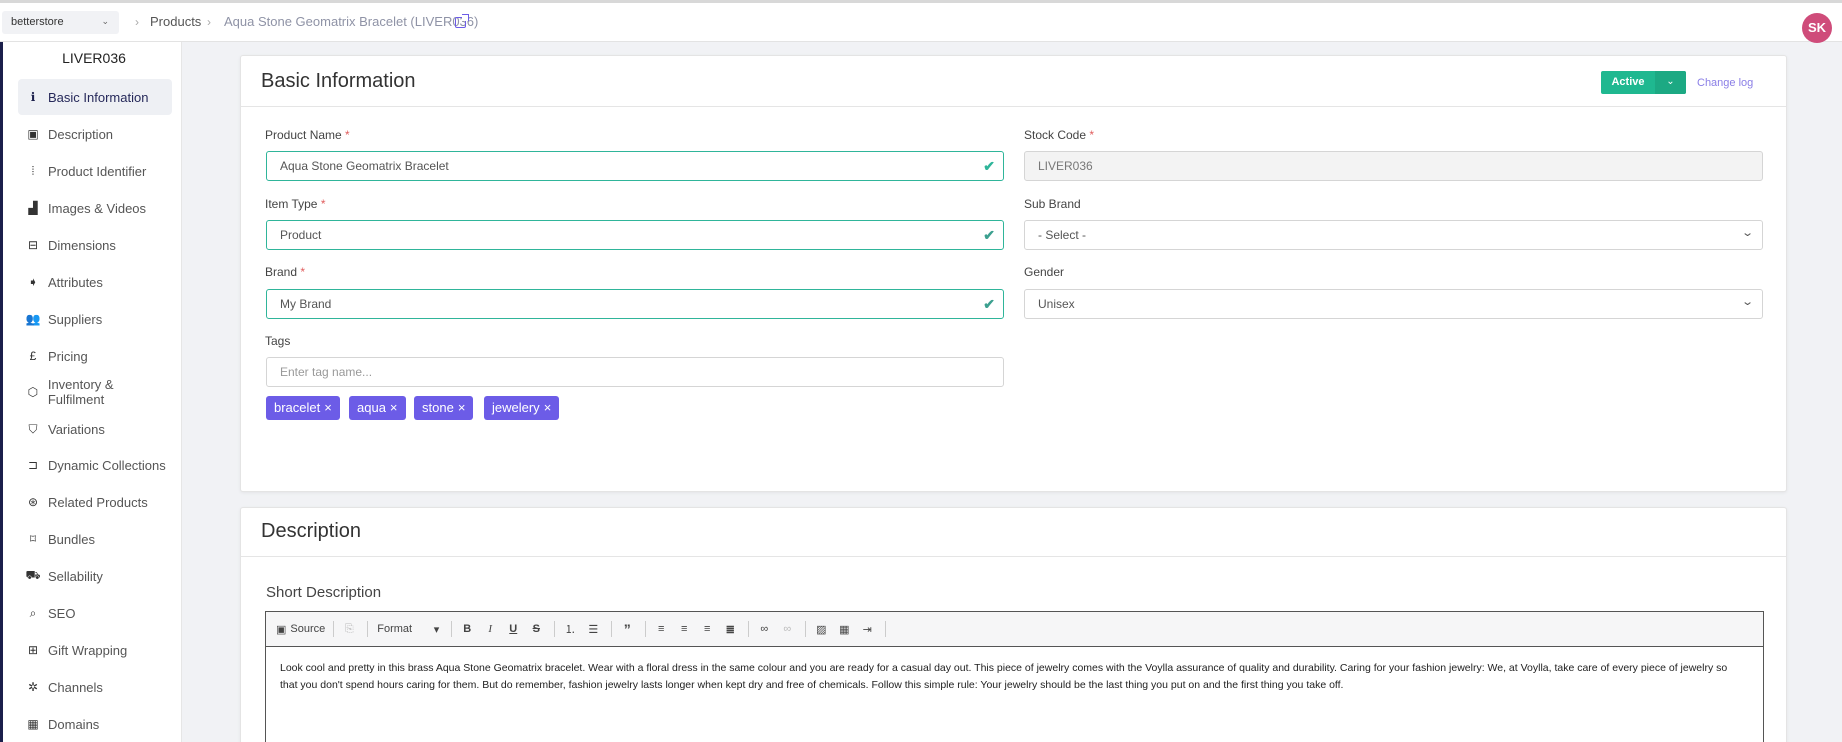  What do you see at coordinates (844, 629) in the screenshot?
I see `table-icon: ▦` at bounding box center [844, 629].